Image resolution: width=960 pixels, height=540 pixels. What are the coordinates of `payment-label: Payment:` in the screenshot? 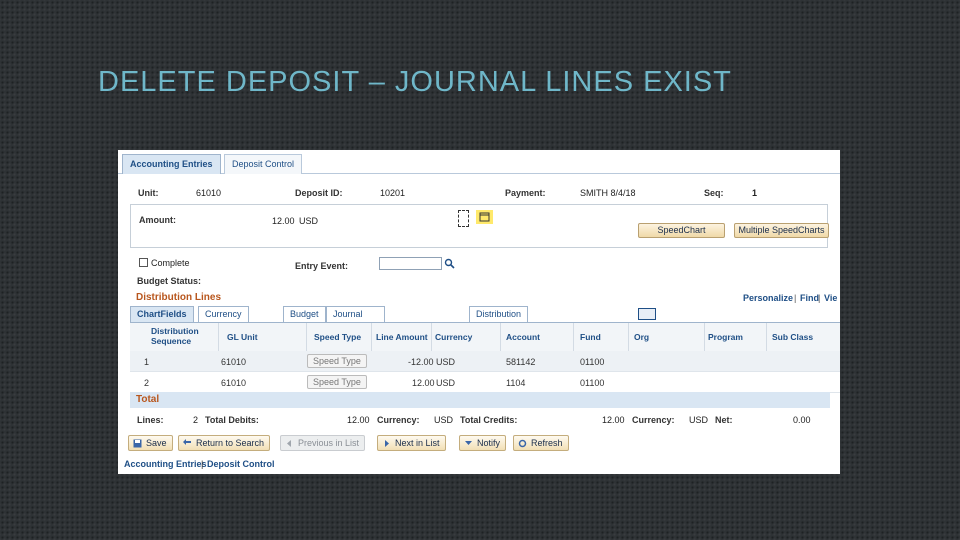 It's located at (525, 193).